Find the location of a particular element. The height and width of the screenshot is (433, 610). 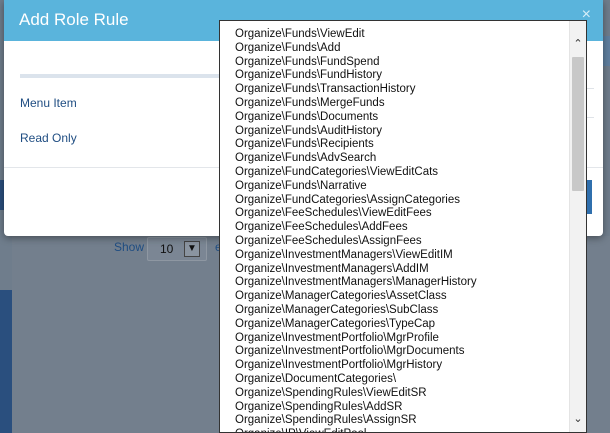

dropdown-option: Organize\ManagerCategories\TypeCap is located at coordinates (410, 325).